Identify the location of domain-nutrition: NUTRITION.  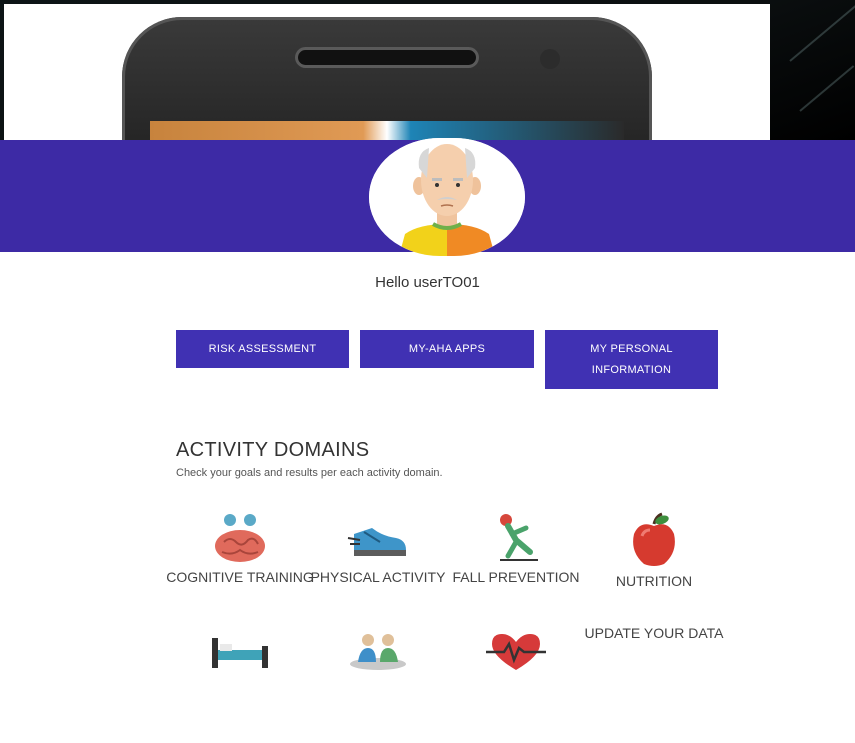
(654, 552).